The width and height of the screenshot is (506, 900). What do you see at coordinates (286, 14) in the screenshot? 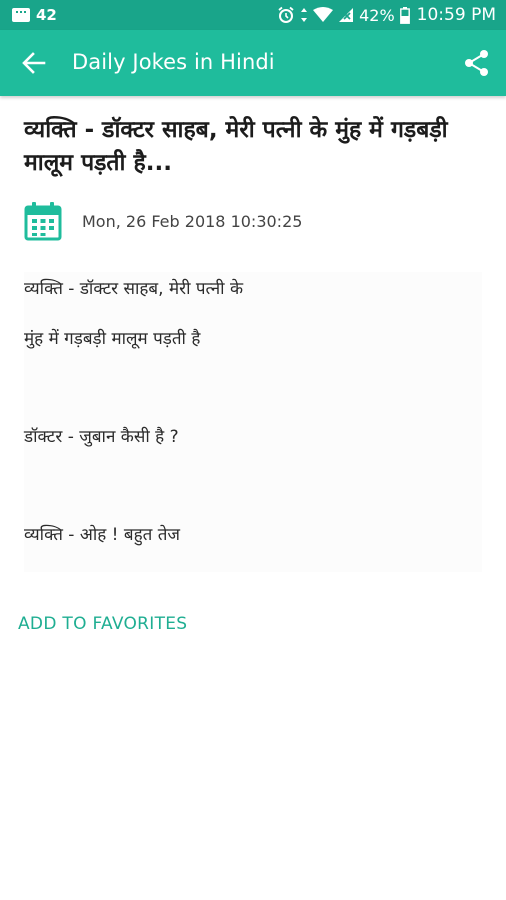
I see `alarm-icon` at bounding box center [286, 14].